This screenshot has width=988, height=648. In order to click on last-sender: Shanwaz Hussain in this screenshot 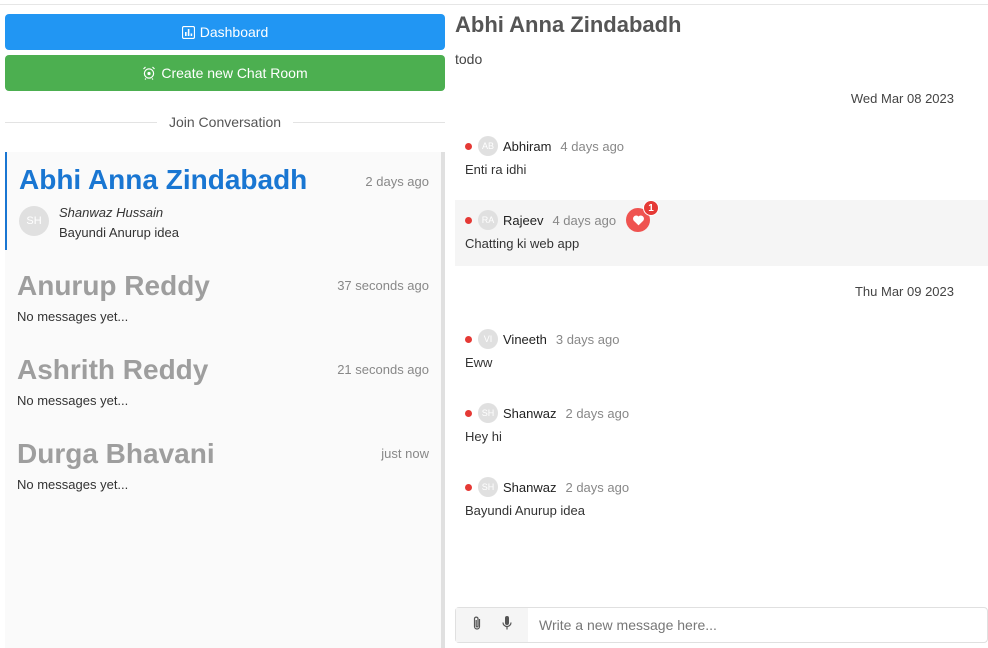, I will do `click(111, 212)`.